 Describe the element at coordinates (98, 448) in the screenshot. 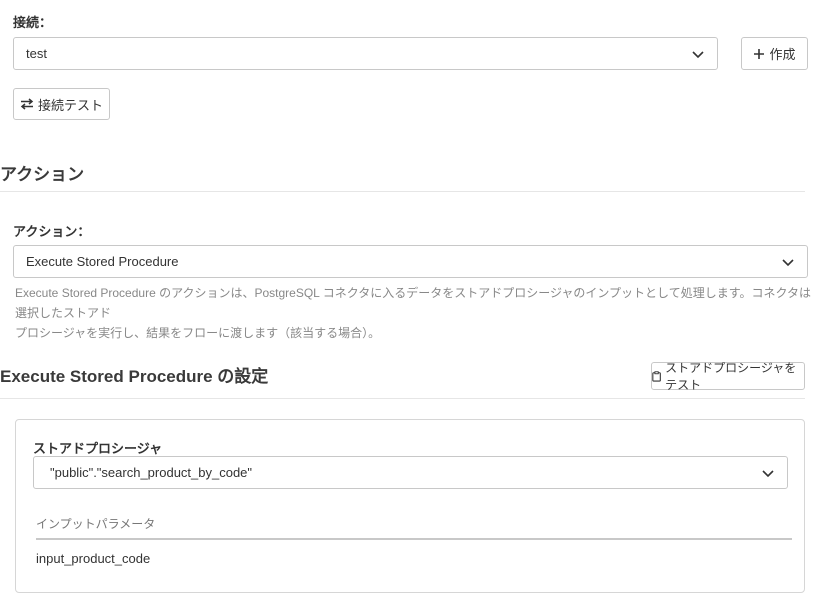

I see `procedure-label: ストアドプロシージャ` at that location.